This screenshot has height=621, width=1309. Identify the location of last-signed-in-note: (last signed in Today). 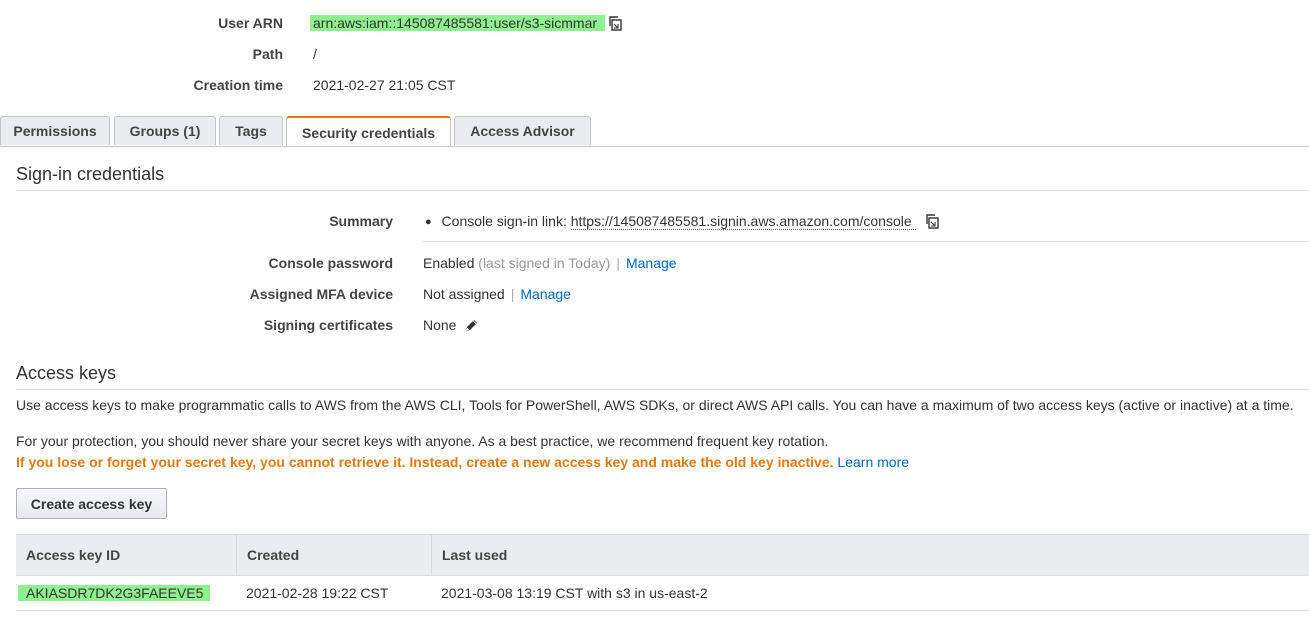
(544, 263).